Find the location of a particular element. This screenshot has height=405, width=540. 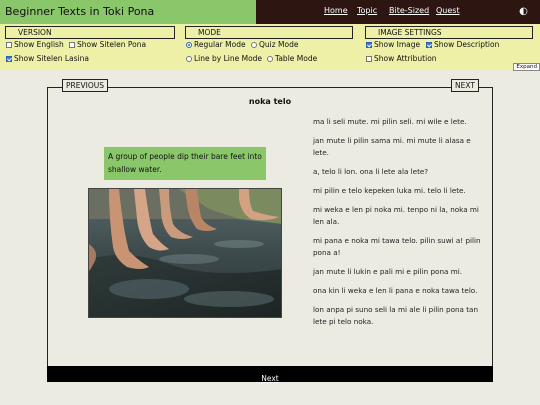

nav-home-link: Home is located at coordinates (336, 10).